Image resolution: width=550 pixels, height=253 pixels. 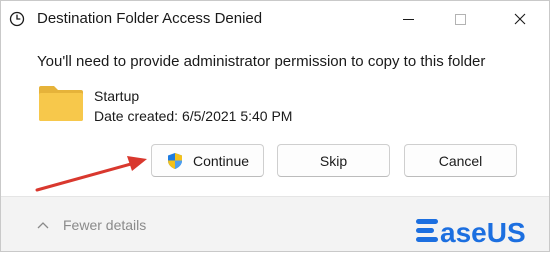 What do you see at coordinates (193, 116) in the screenshot?
I see `file-date-created: Date created: 6/5/2021 5:40 PM` at bounding box center [193, 116].